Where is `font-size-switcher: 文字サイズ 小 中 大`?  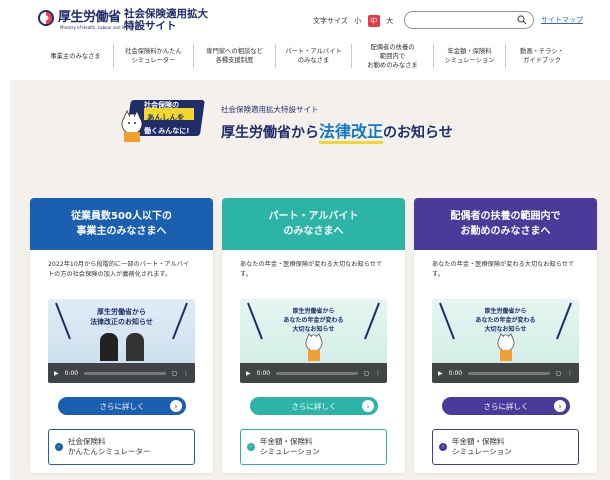
font-size-switcher: 文字サイズ 小 中 大 is located at coordinates (354, 21).